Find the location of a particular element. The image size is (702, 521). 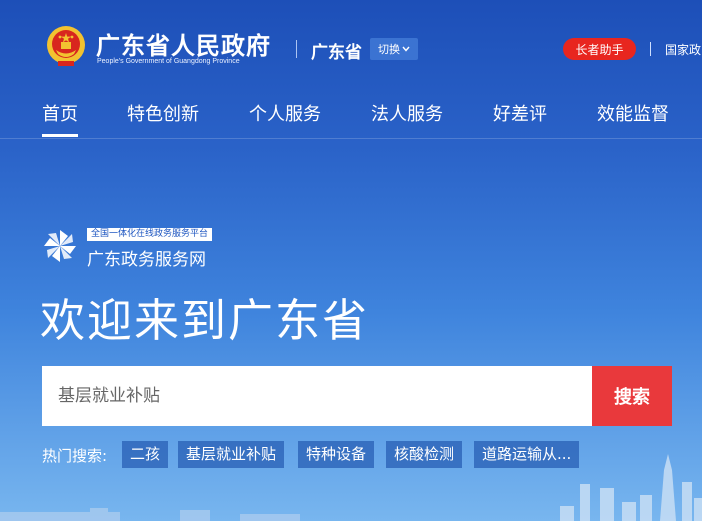

nav-corporate-services: 法人服务 is located at coordinates (407, 113).